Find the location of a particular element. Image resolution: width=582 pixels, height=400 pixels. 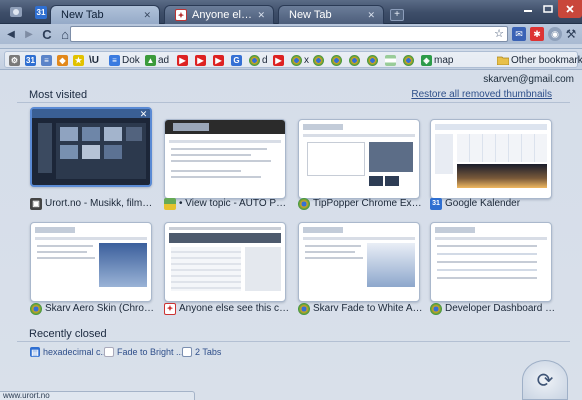

calendar-app-tab: 31 is located at coordinates (41, 12).